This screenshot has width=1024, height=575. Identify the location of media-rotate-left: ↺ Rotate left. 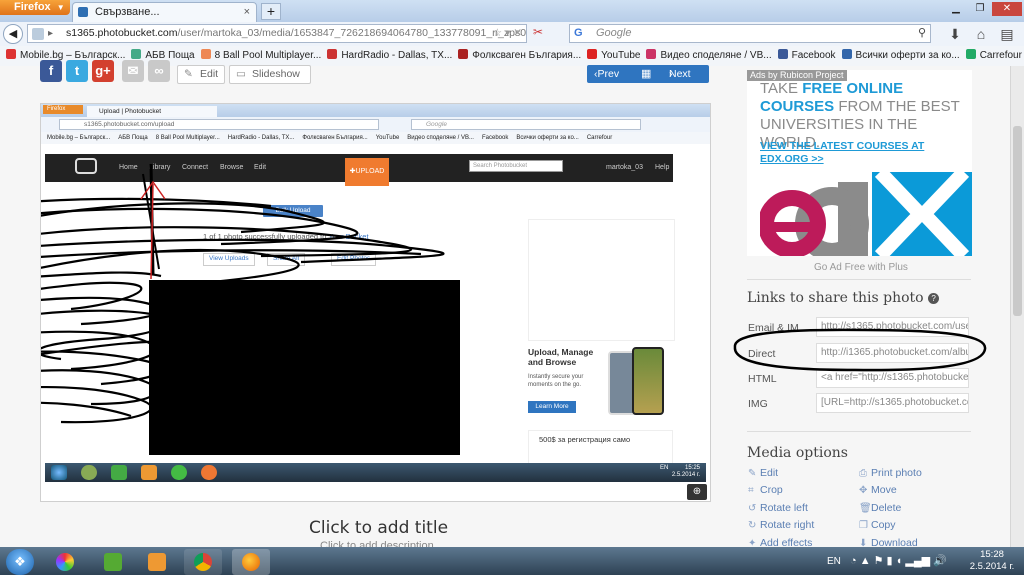
(778, 508).